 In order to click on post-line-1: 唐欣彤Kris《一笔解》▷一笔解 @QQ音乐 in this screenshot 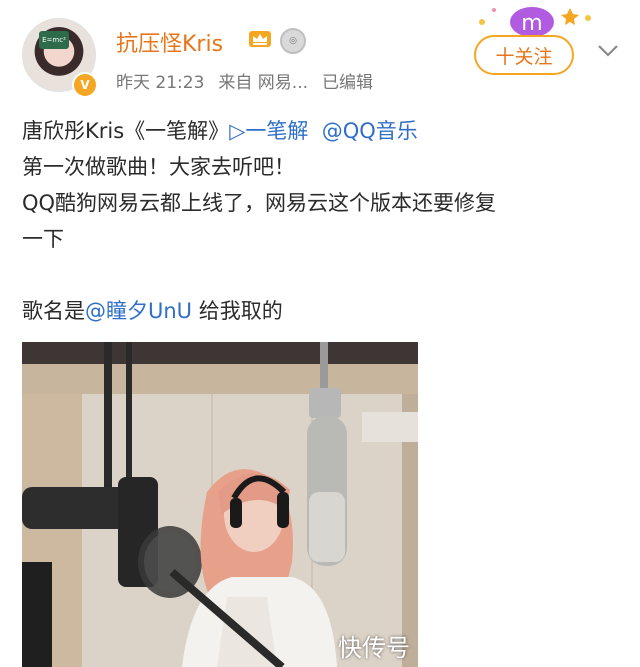, I will do `click(322, 131)`.